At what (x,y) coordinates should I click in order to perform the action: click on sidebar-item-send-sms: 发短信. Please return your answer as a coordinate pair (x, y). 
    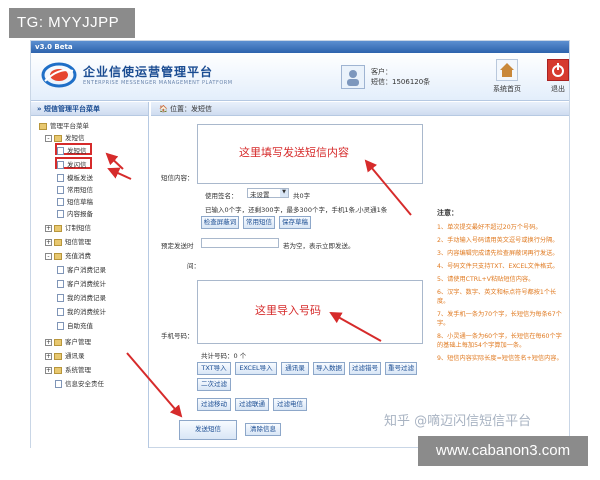
    Looking at the image, I should click on (73, 149).